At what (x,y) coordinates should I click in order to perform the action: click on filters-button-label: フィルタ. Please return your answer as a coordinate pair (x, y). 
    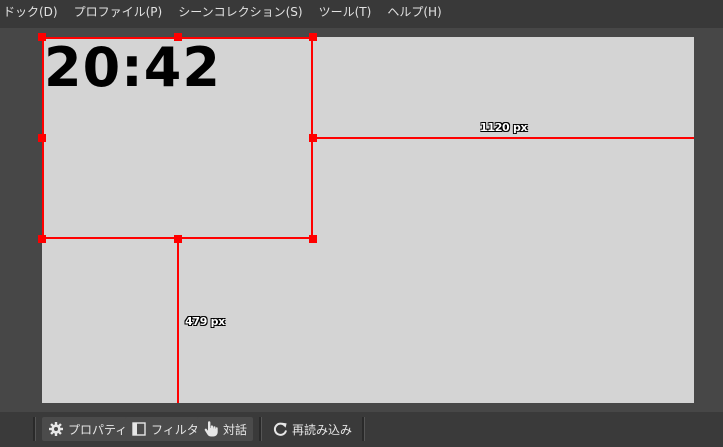
    Looking at the image, I should click on (175, 429).